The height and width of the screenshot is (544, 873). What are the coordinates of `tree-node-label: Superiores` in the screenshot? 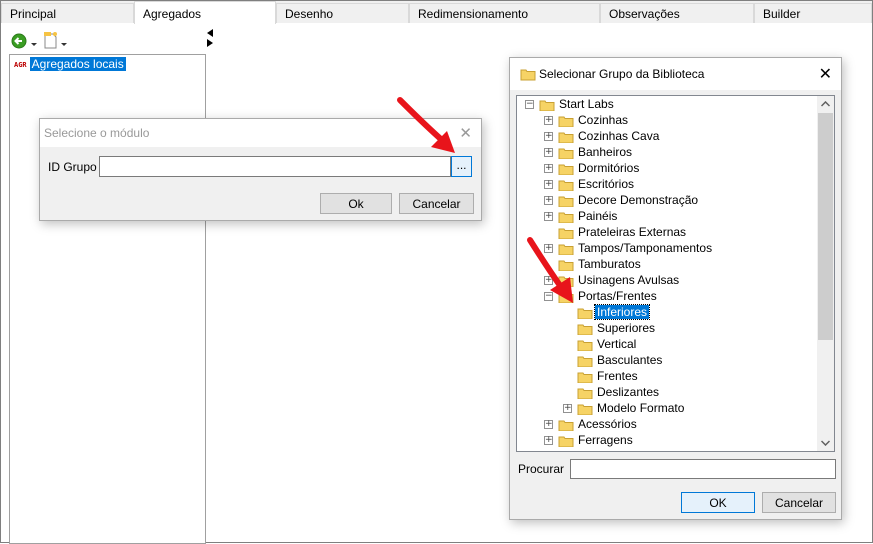 It's located at (626, 328).